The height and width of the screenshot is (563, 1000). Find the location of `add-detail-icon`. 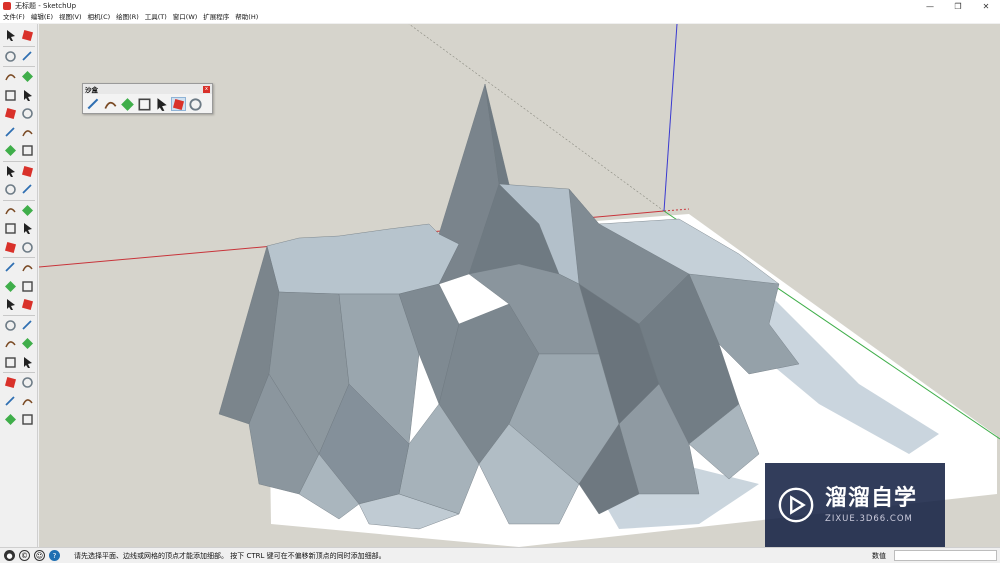

add-detail-icon is located at coordinates (178, 104).